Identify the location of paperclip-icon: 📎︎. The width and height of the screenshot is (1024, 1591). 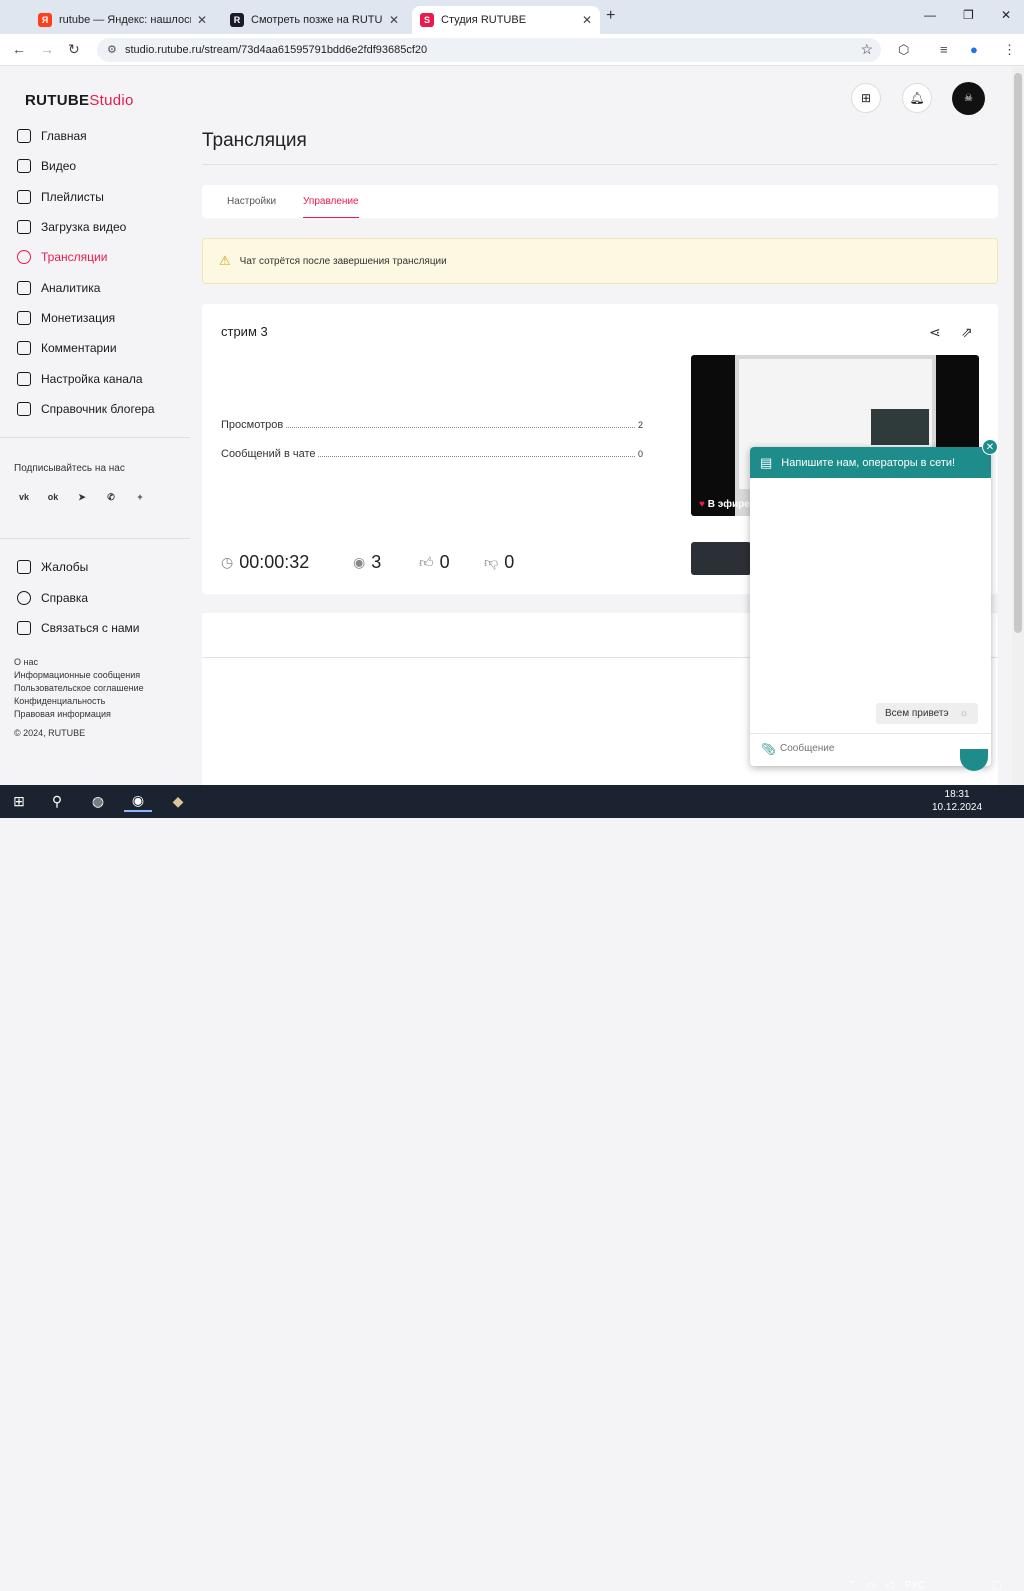
(768, 749).